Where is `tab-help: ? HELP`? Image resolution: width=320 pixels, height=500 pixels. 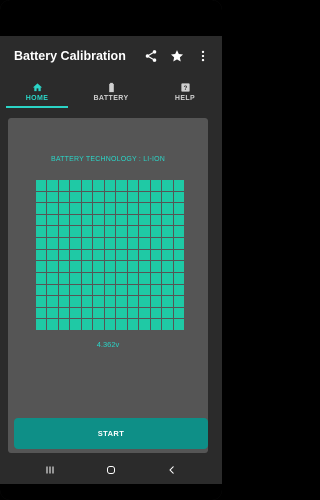
tab-help: ? HELP is located at coordinates (185, 92).